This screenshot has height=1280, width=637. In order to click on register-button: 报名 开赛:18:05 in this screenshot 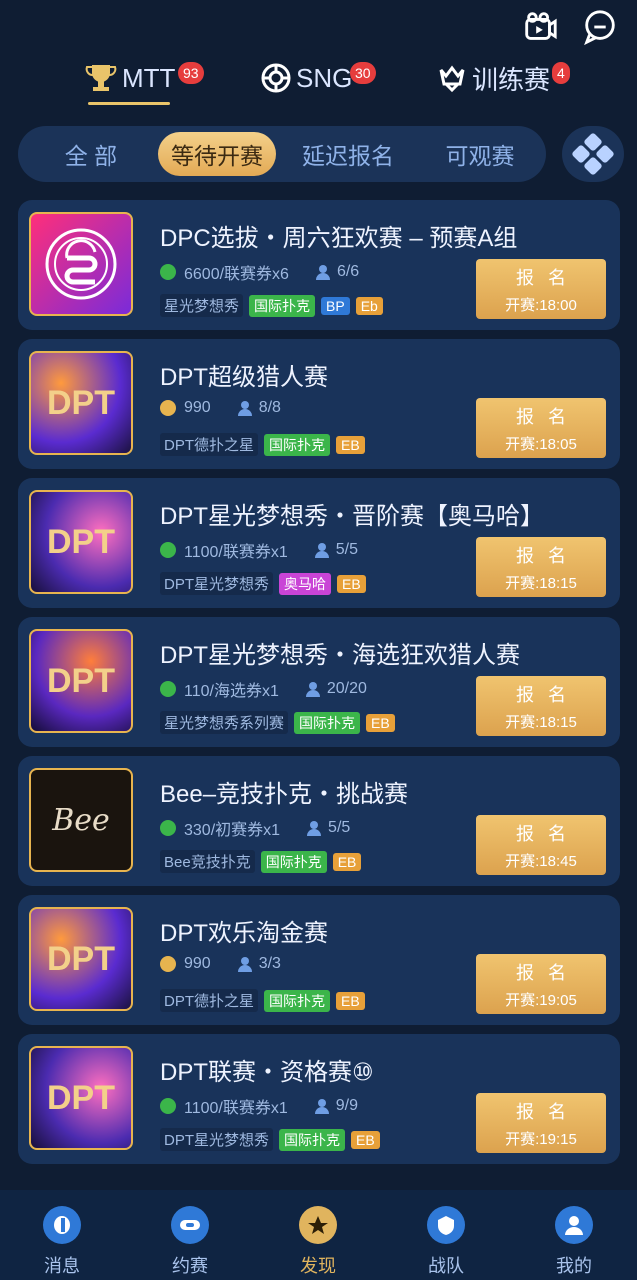, I will do `click(541, 428)`.